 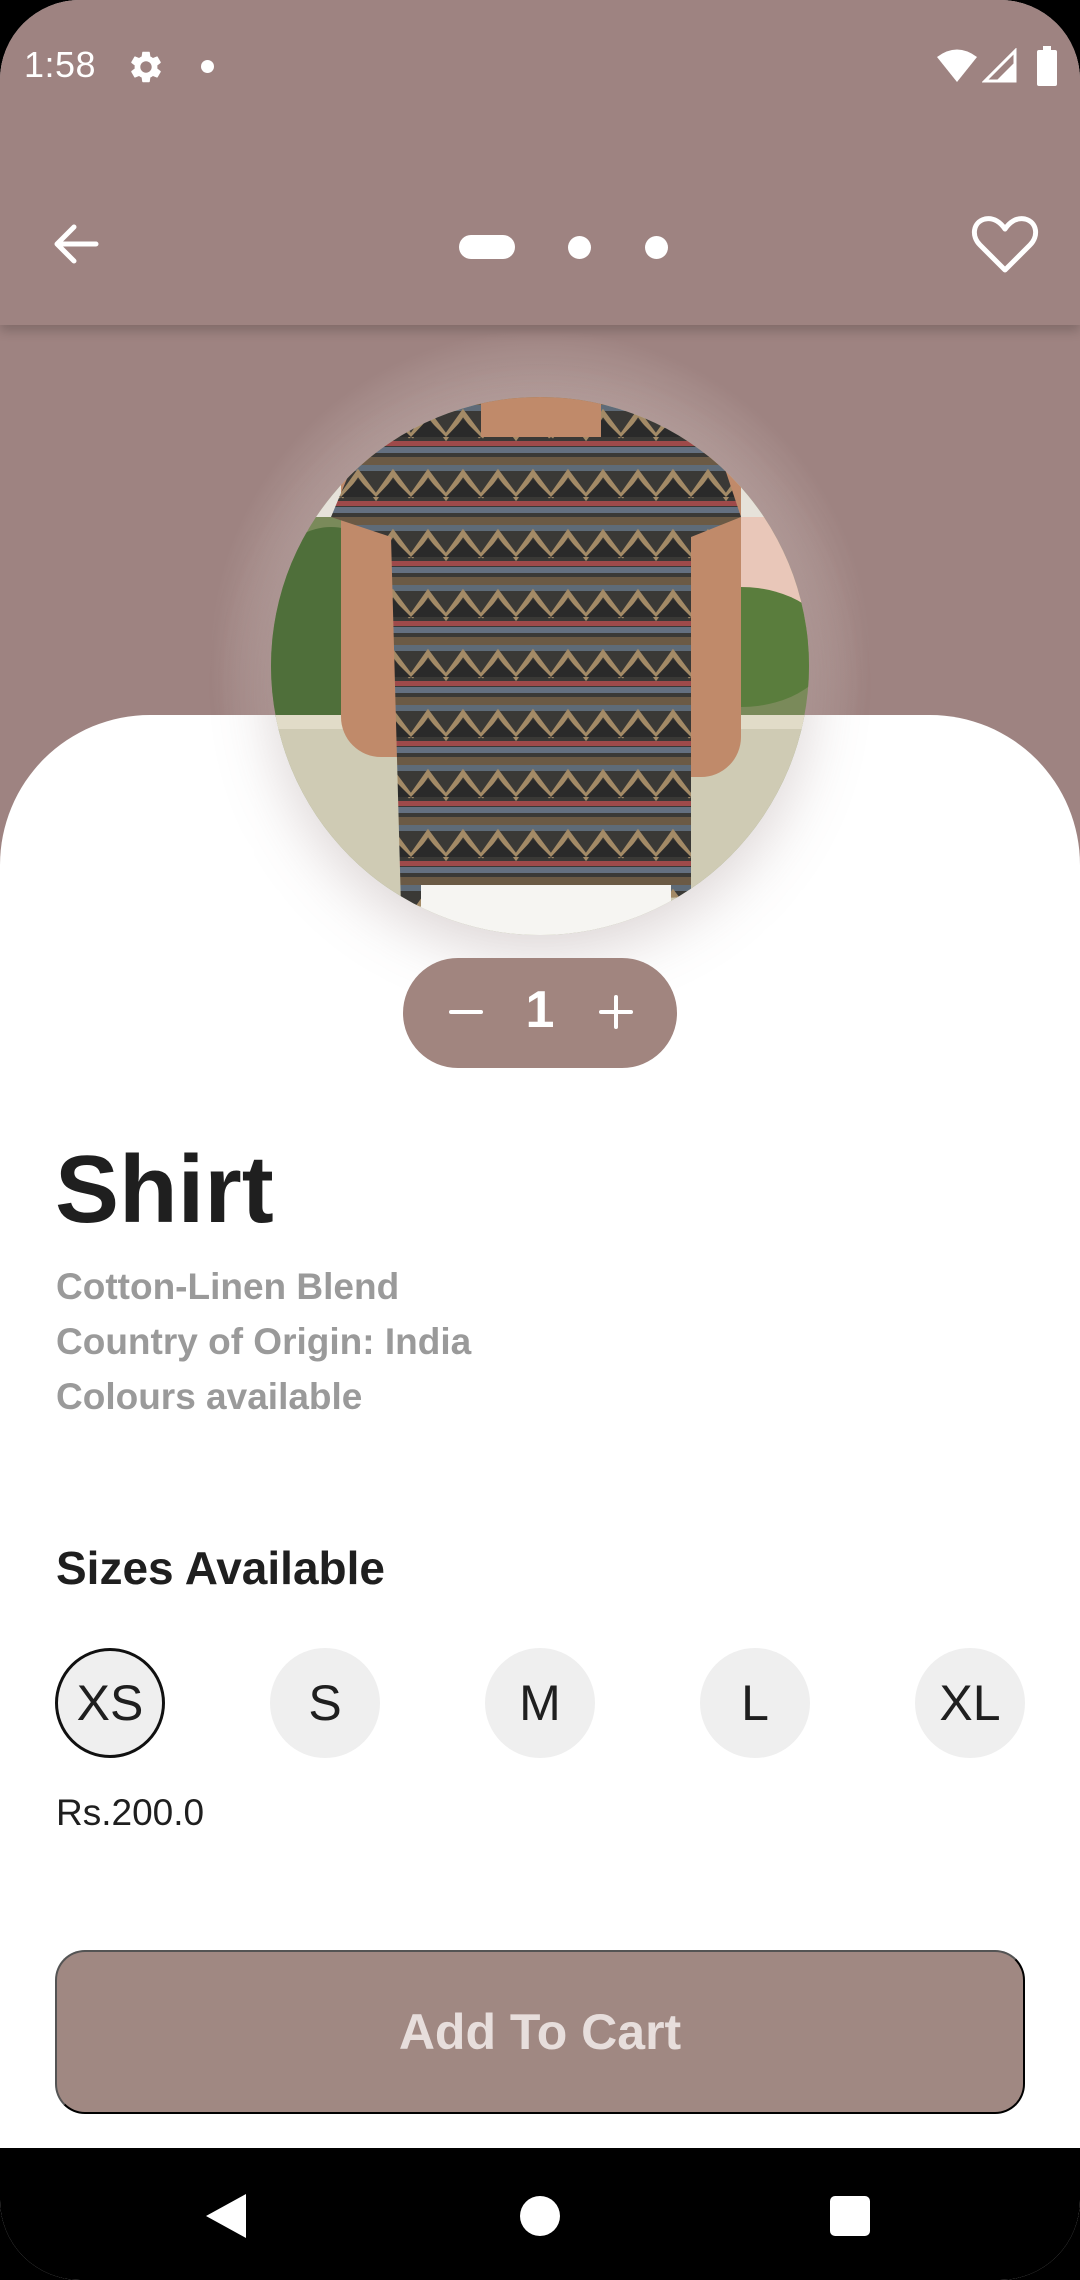 I want to click on product-title: Shirt, so click(x=164, y=1189).